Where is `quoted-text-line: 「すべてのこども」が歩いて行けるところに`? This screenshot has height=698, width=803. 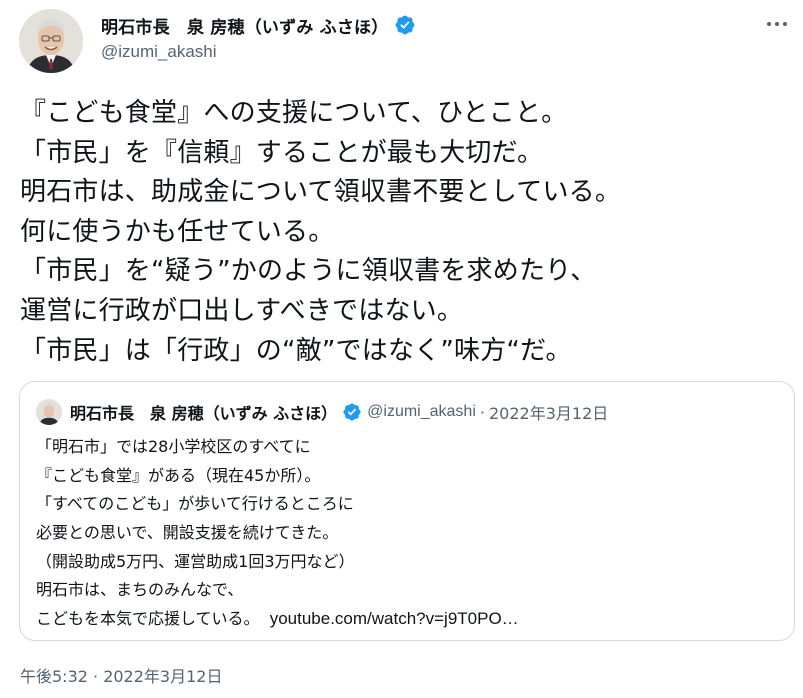
quoted-text-line: 「すべてのこども」が歩いて行けるところに is located at coordinates (195, 504).